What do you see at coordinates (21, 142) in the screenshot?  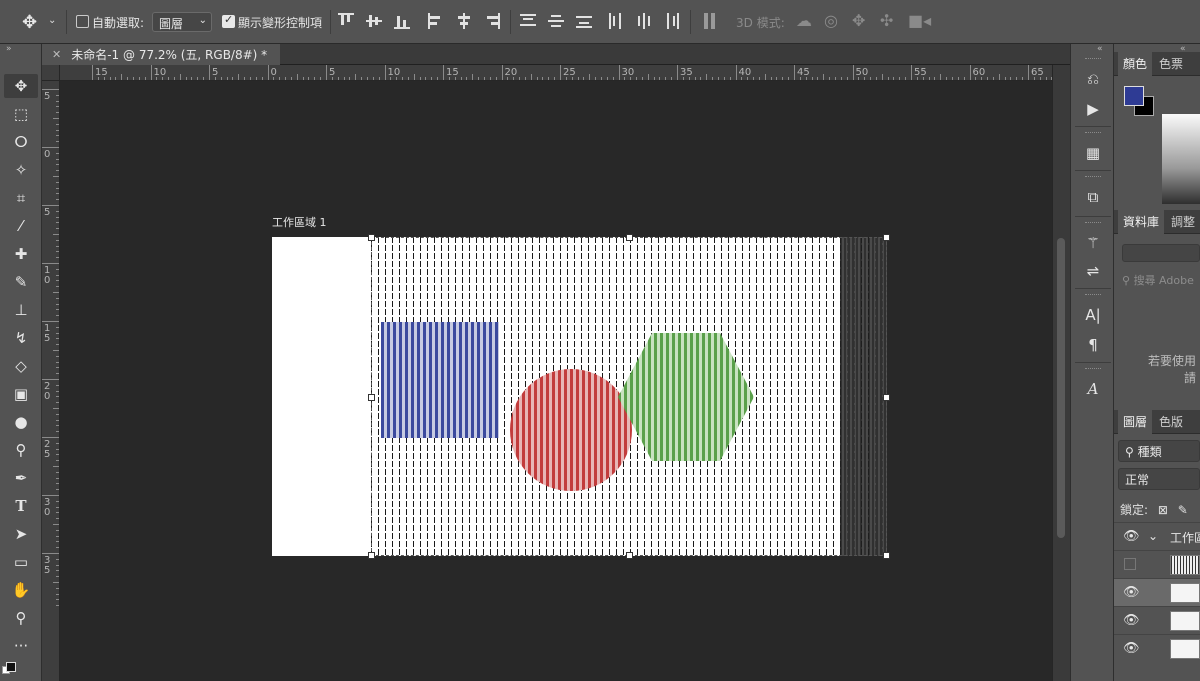 I see `lasso-tool-icon: ⵔ` at bounding box center [21, 142].